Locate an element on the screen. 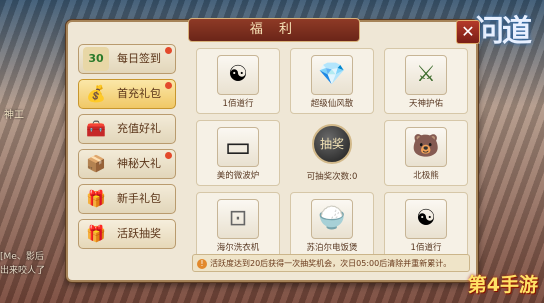 This screenshot has height=303, width=544. lottery-notice: ! 活跃度达到20后获得一次抽奖机会，次日05:00后清除并重新累计。 is located at coordinates (331, 263).